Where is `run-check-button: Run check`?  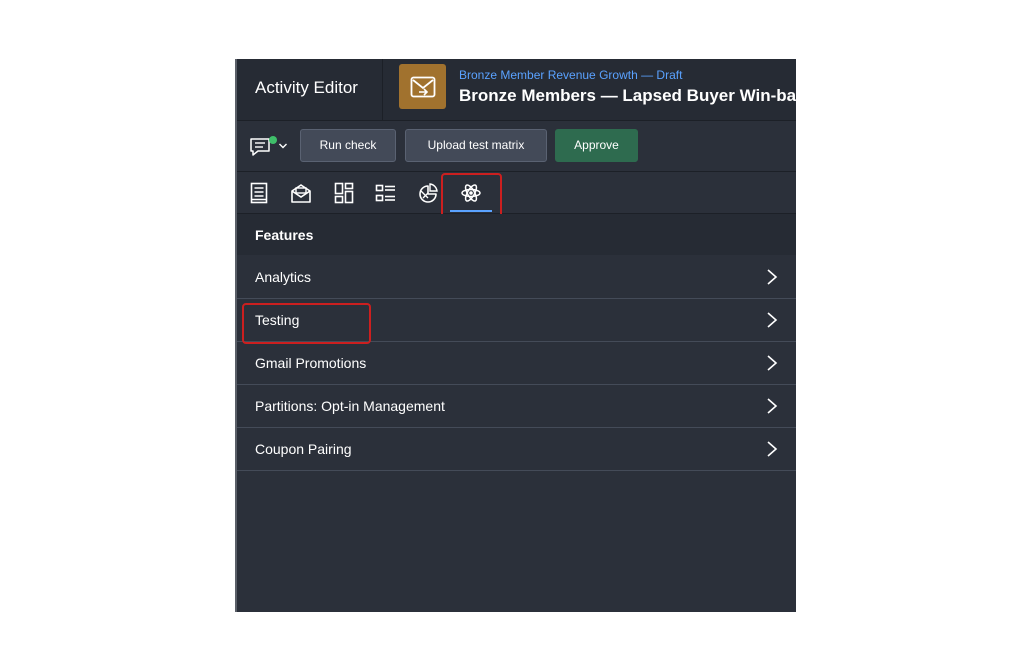 run-check-button: Run check is located at coordinates (348, 145).